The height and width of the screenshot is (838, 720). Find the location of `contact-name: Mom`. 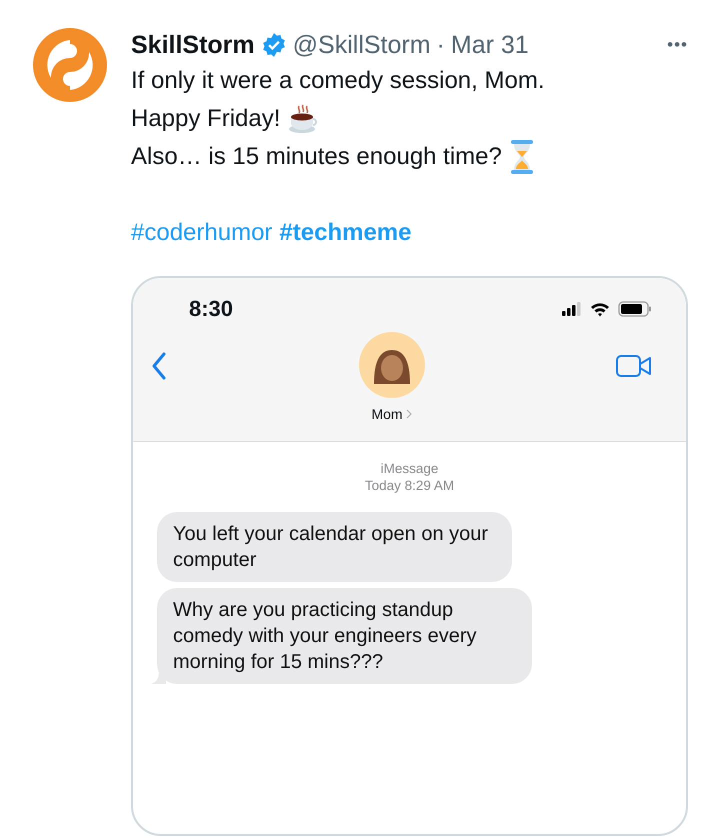

contact-name: Mom is located at coordinates (391, 414).